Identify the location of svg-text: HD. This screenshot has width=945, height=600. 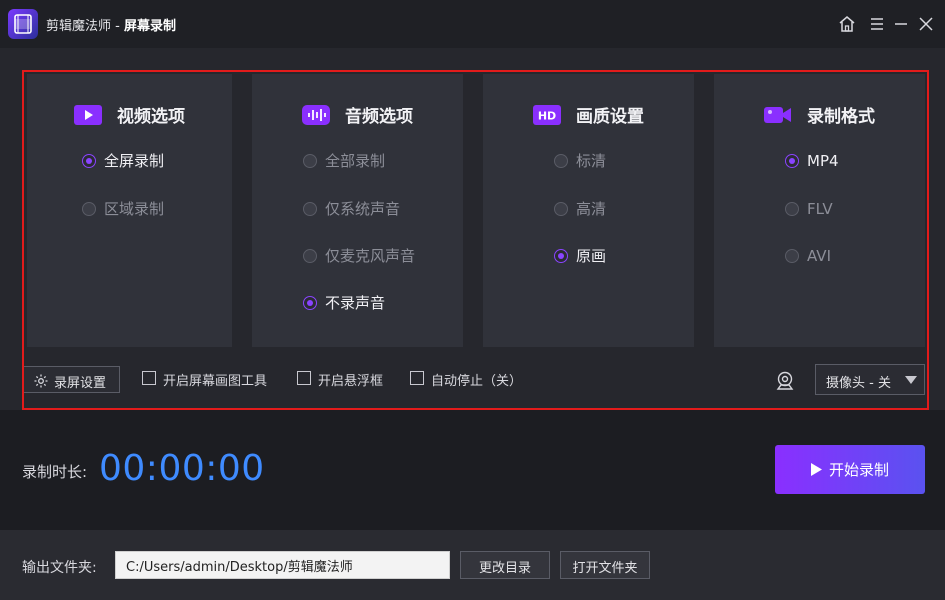
(547, 115).